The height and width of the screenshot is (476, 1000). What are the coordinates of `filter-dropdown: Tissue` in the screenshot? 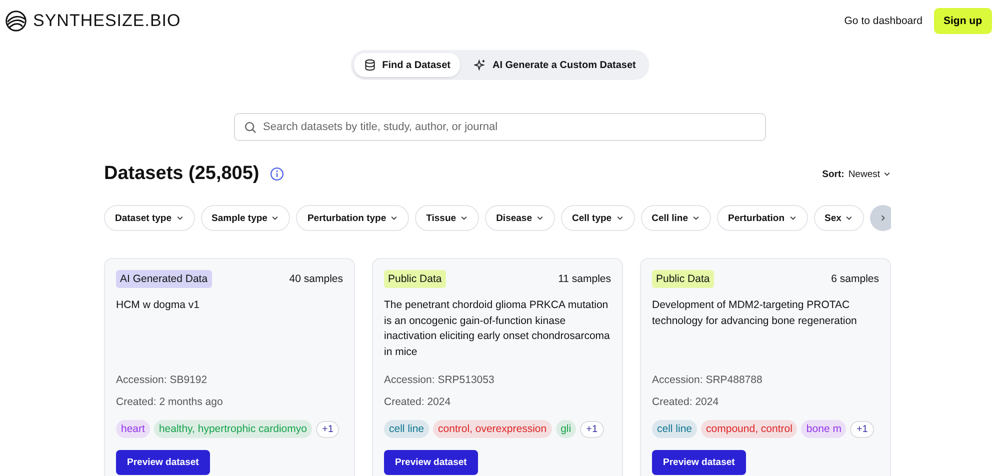 It's located at (447, 218).